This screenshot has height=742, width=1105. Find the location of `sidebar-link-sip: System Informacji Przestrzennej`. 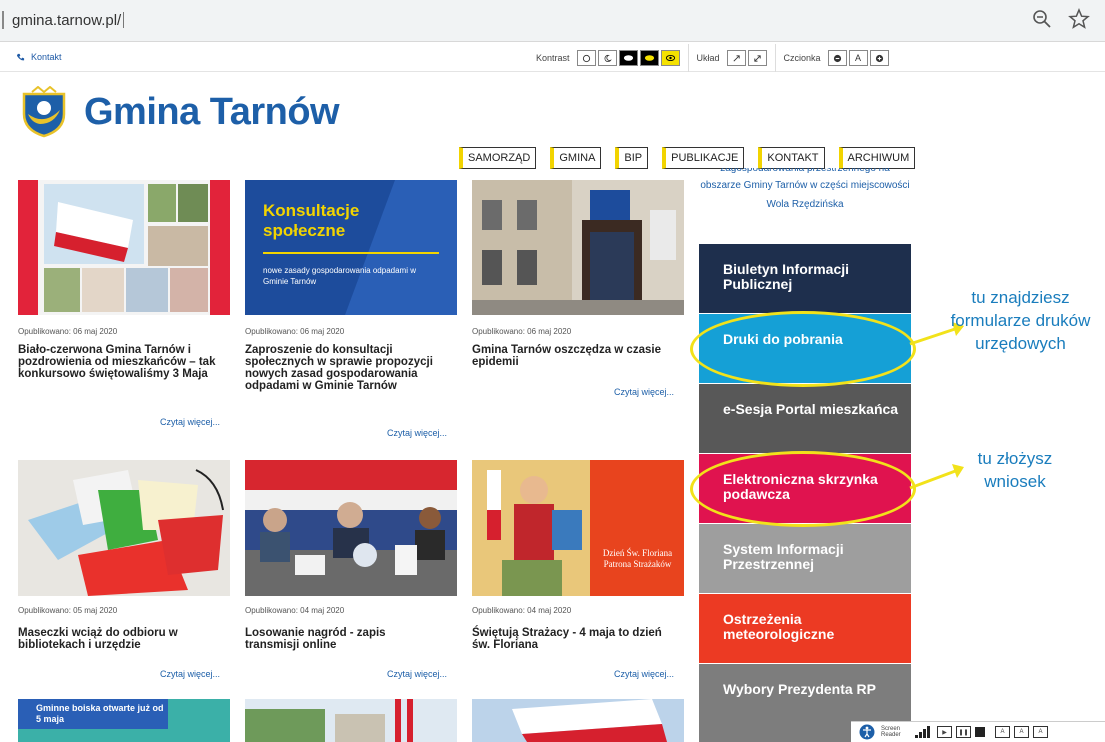

sidebar-link-sip: System Informacji Przestrzennej is located at coordinates (805, 558).